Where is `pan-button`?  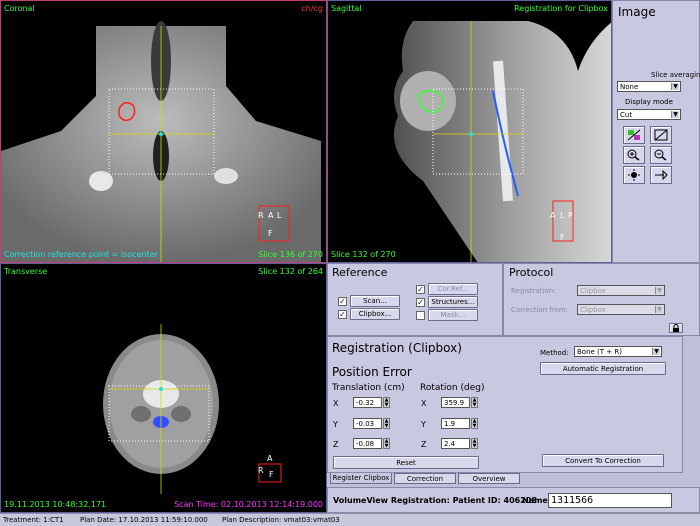 pan-button is located at coordinates (661, 175).